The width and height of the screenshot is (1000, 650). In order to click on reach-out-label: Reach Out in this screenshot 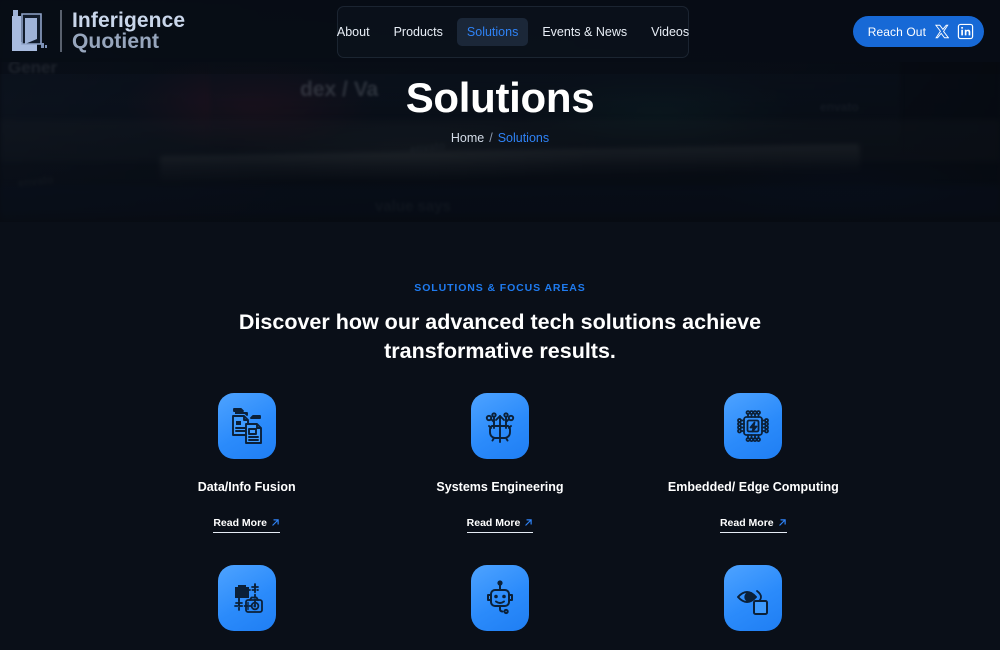, I will do `click(896, 31)`.